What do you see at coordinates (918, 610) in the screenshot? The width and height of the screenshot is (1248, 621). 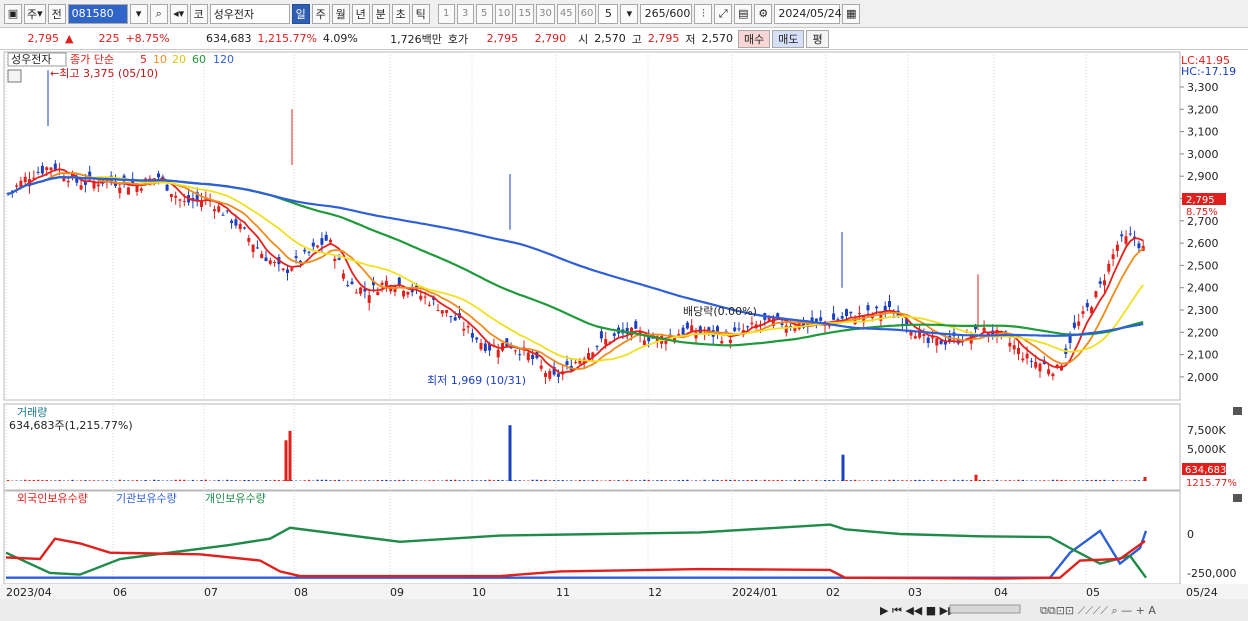 I see `scroll-controls-icon: ▶ ⏮ ◀◀ ■ ▶▶` at bounding box center [918, 610].